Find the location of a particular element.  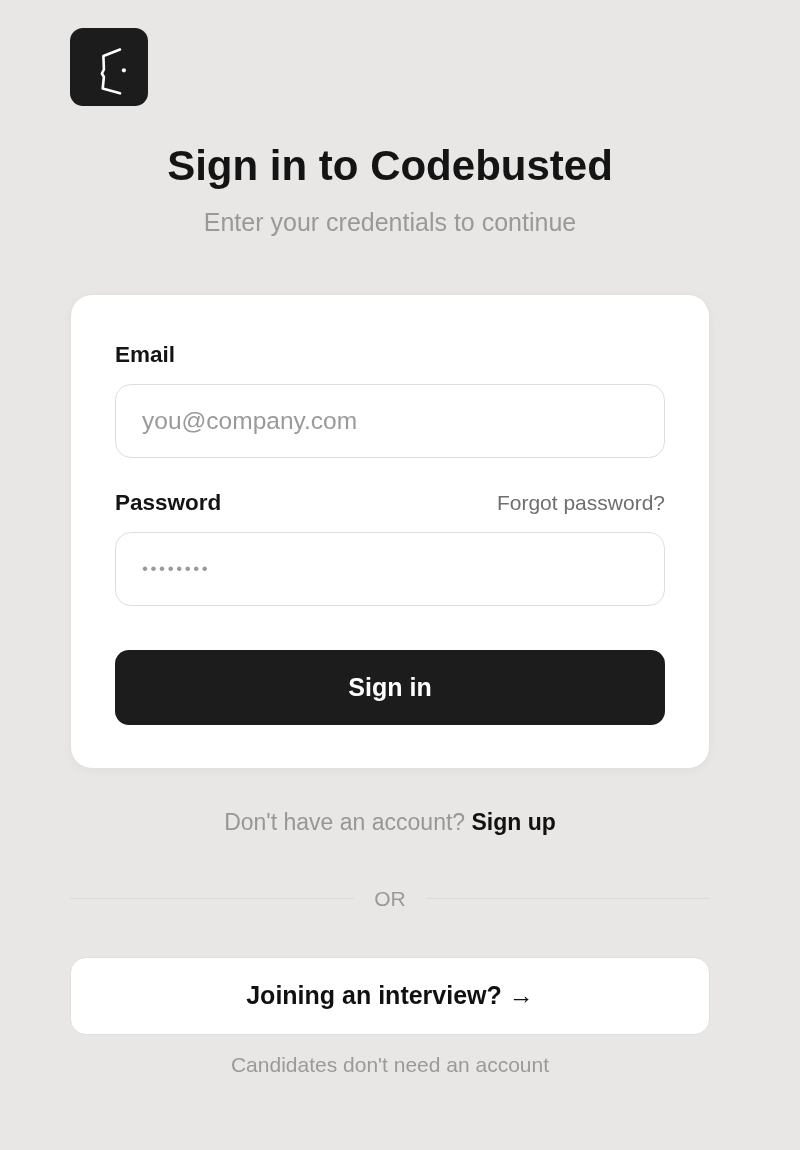

divider-label: OR is located at coordinates (390, 898).